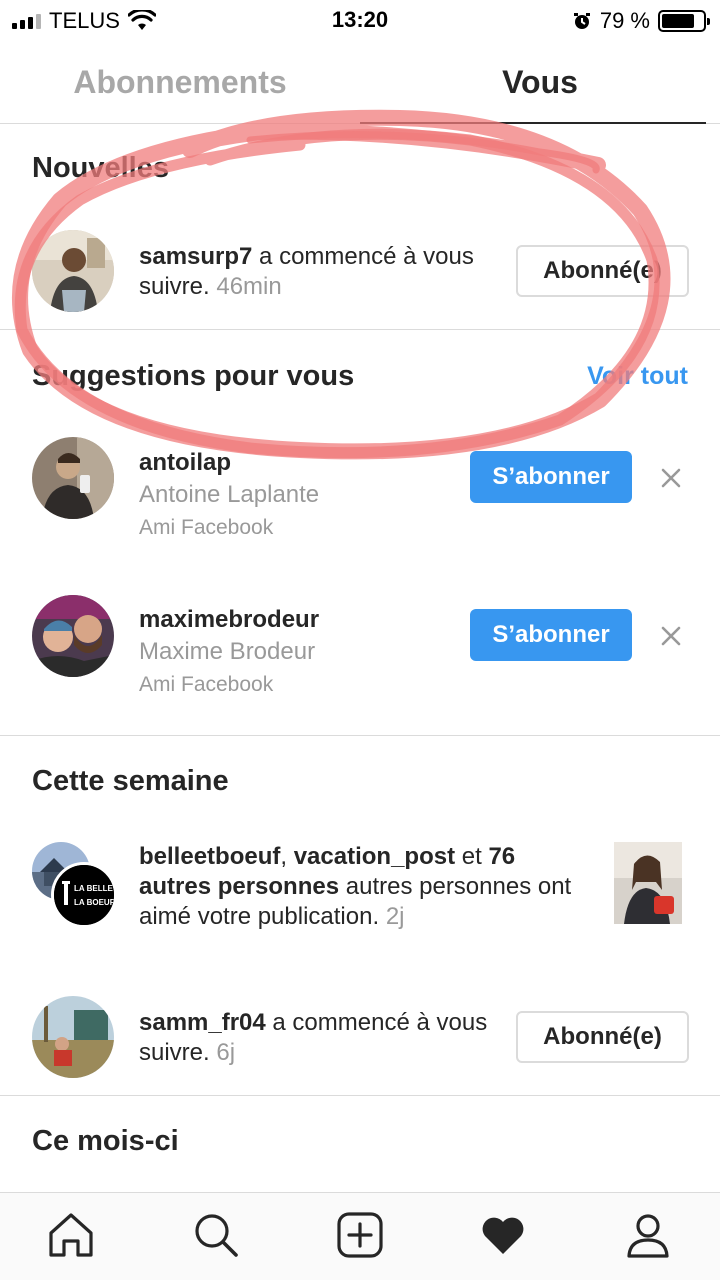 This screenshot has height=1280, width=720. I want to click on bottom-nav, so click(360, 1236).